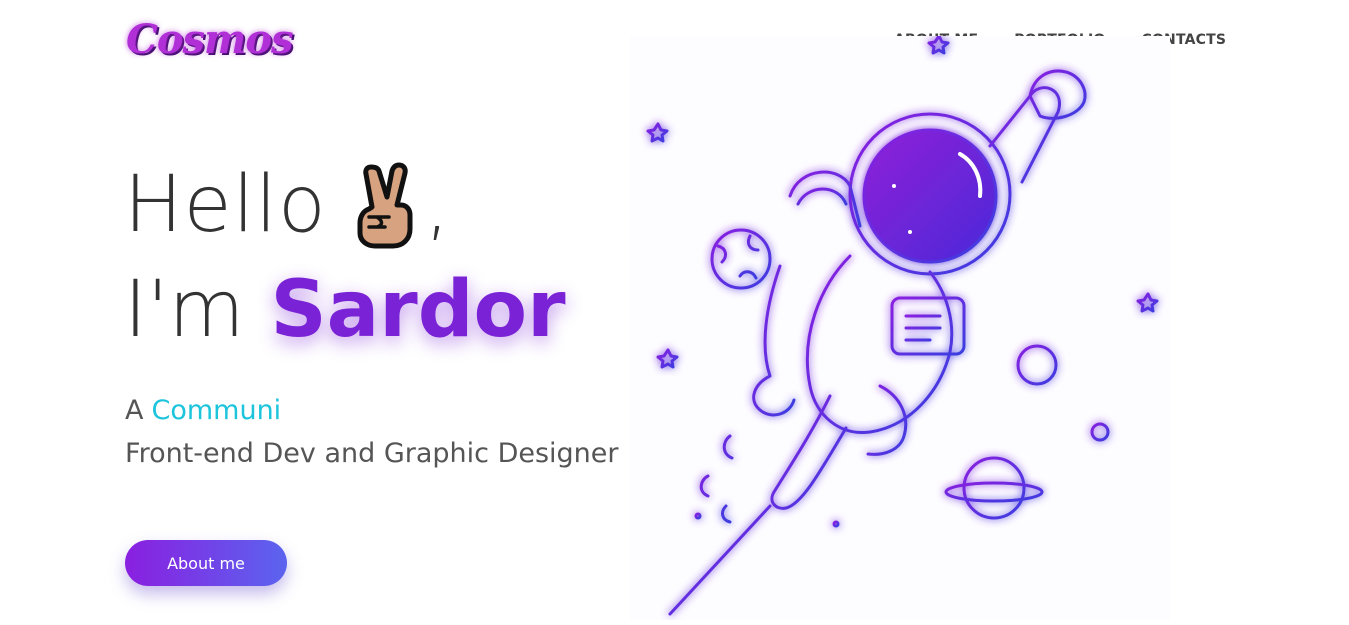 Image resolution: width=1349 pixels, height=625 pixels. I want to click on role-description: Front-end Dev and Graphic Designer, so click(372, 453).